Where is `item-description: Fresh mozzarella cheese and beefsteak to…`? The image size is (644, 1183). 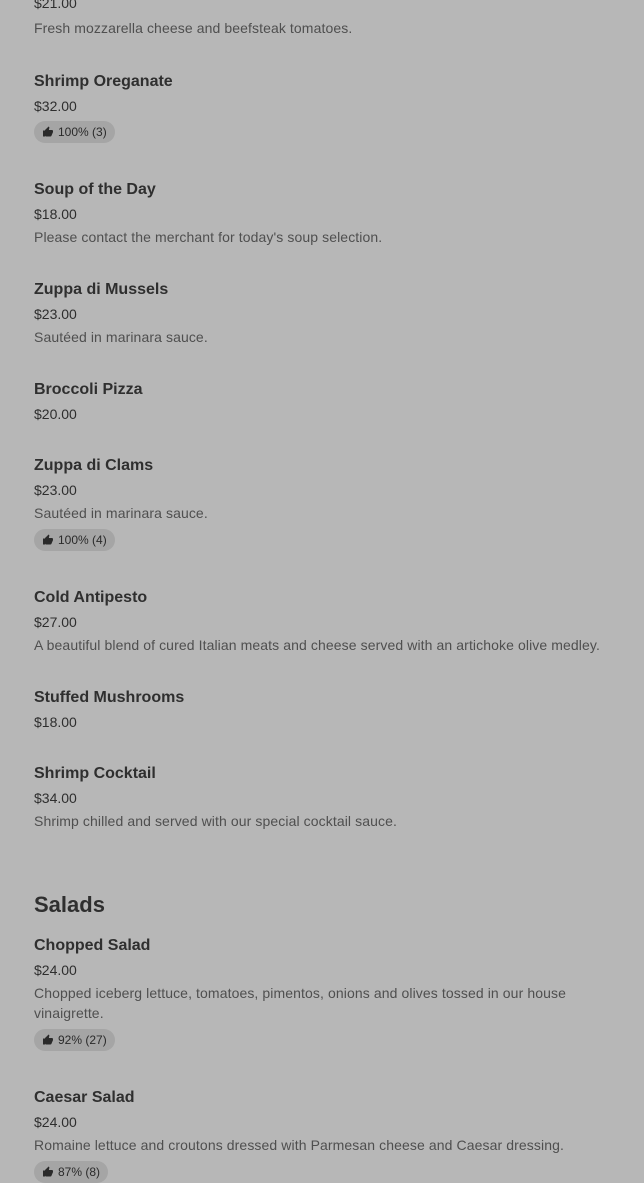
item-description: Fresh mozzarella cheese and beefsteak to… is located at coordinates (193, 28).